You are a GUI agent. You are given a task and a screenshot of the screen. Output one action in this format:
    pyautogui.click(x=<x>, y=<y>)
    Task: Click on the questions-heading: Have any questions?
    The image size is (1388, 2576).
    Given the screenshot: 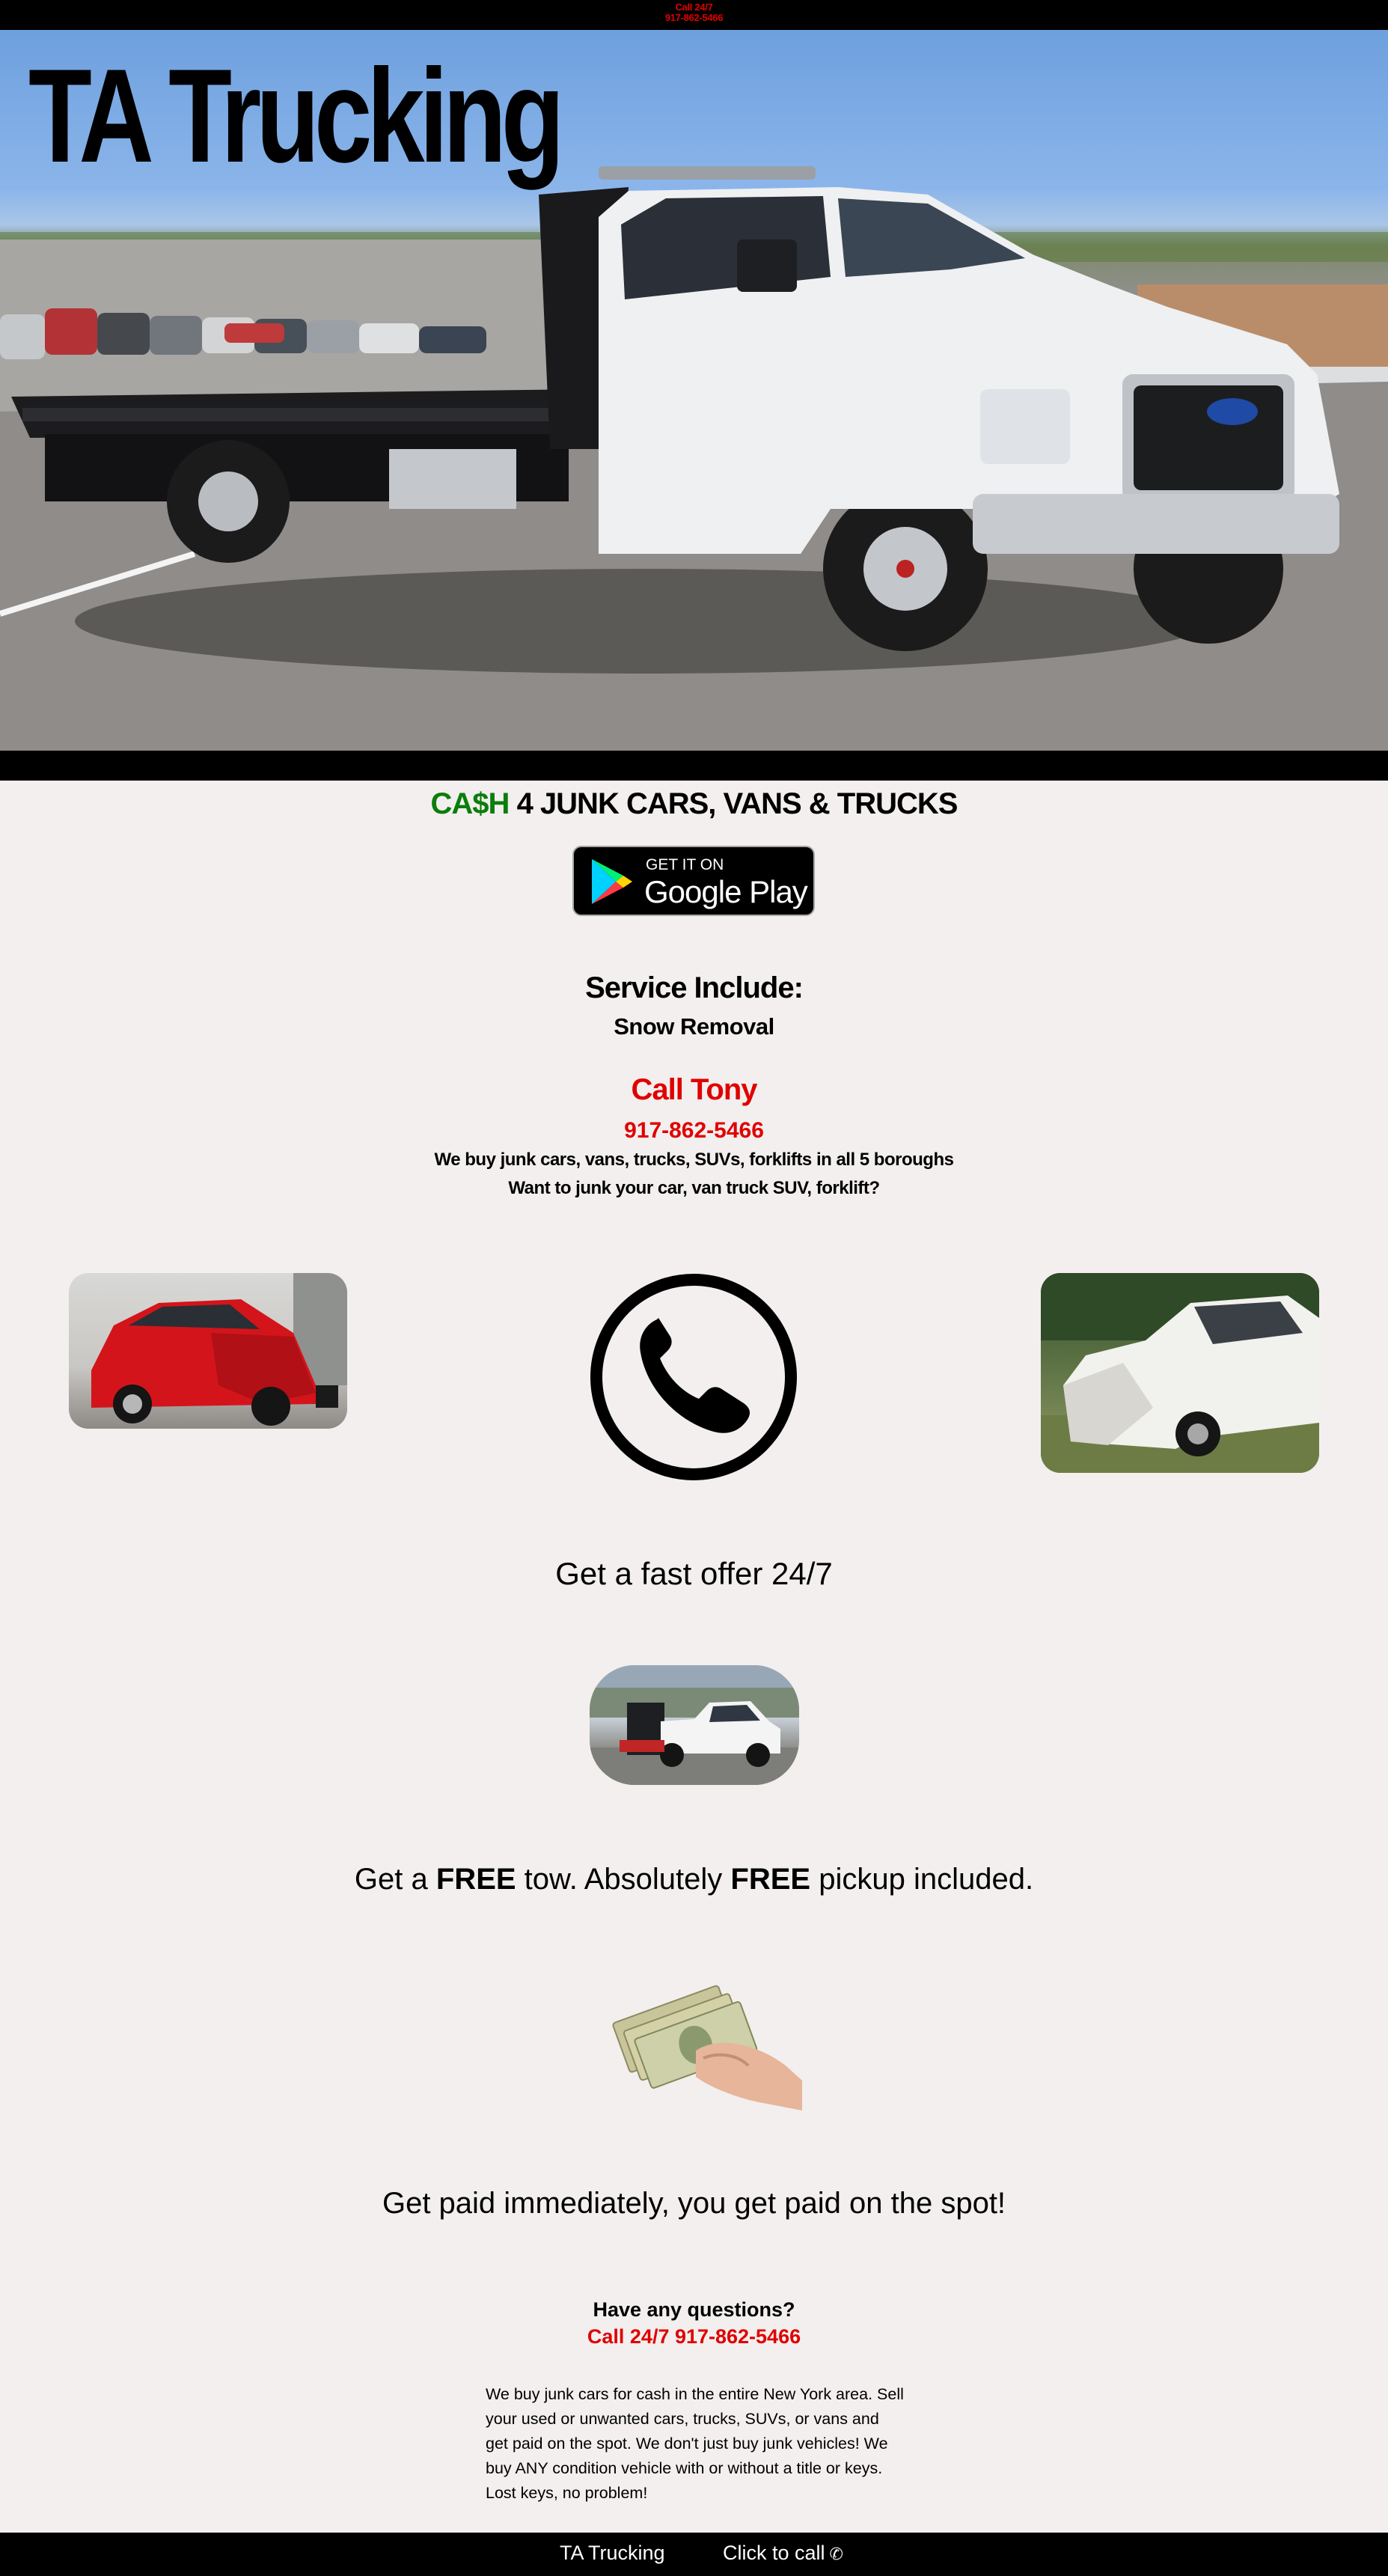 What is the action you would take?
    pyautogui.click(x=694, y=2309)
    